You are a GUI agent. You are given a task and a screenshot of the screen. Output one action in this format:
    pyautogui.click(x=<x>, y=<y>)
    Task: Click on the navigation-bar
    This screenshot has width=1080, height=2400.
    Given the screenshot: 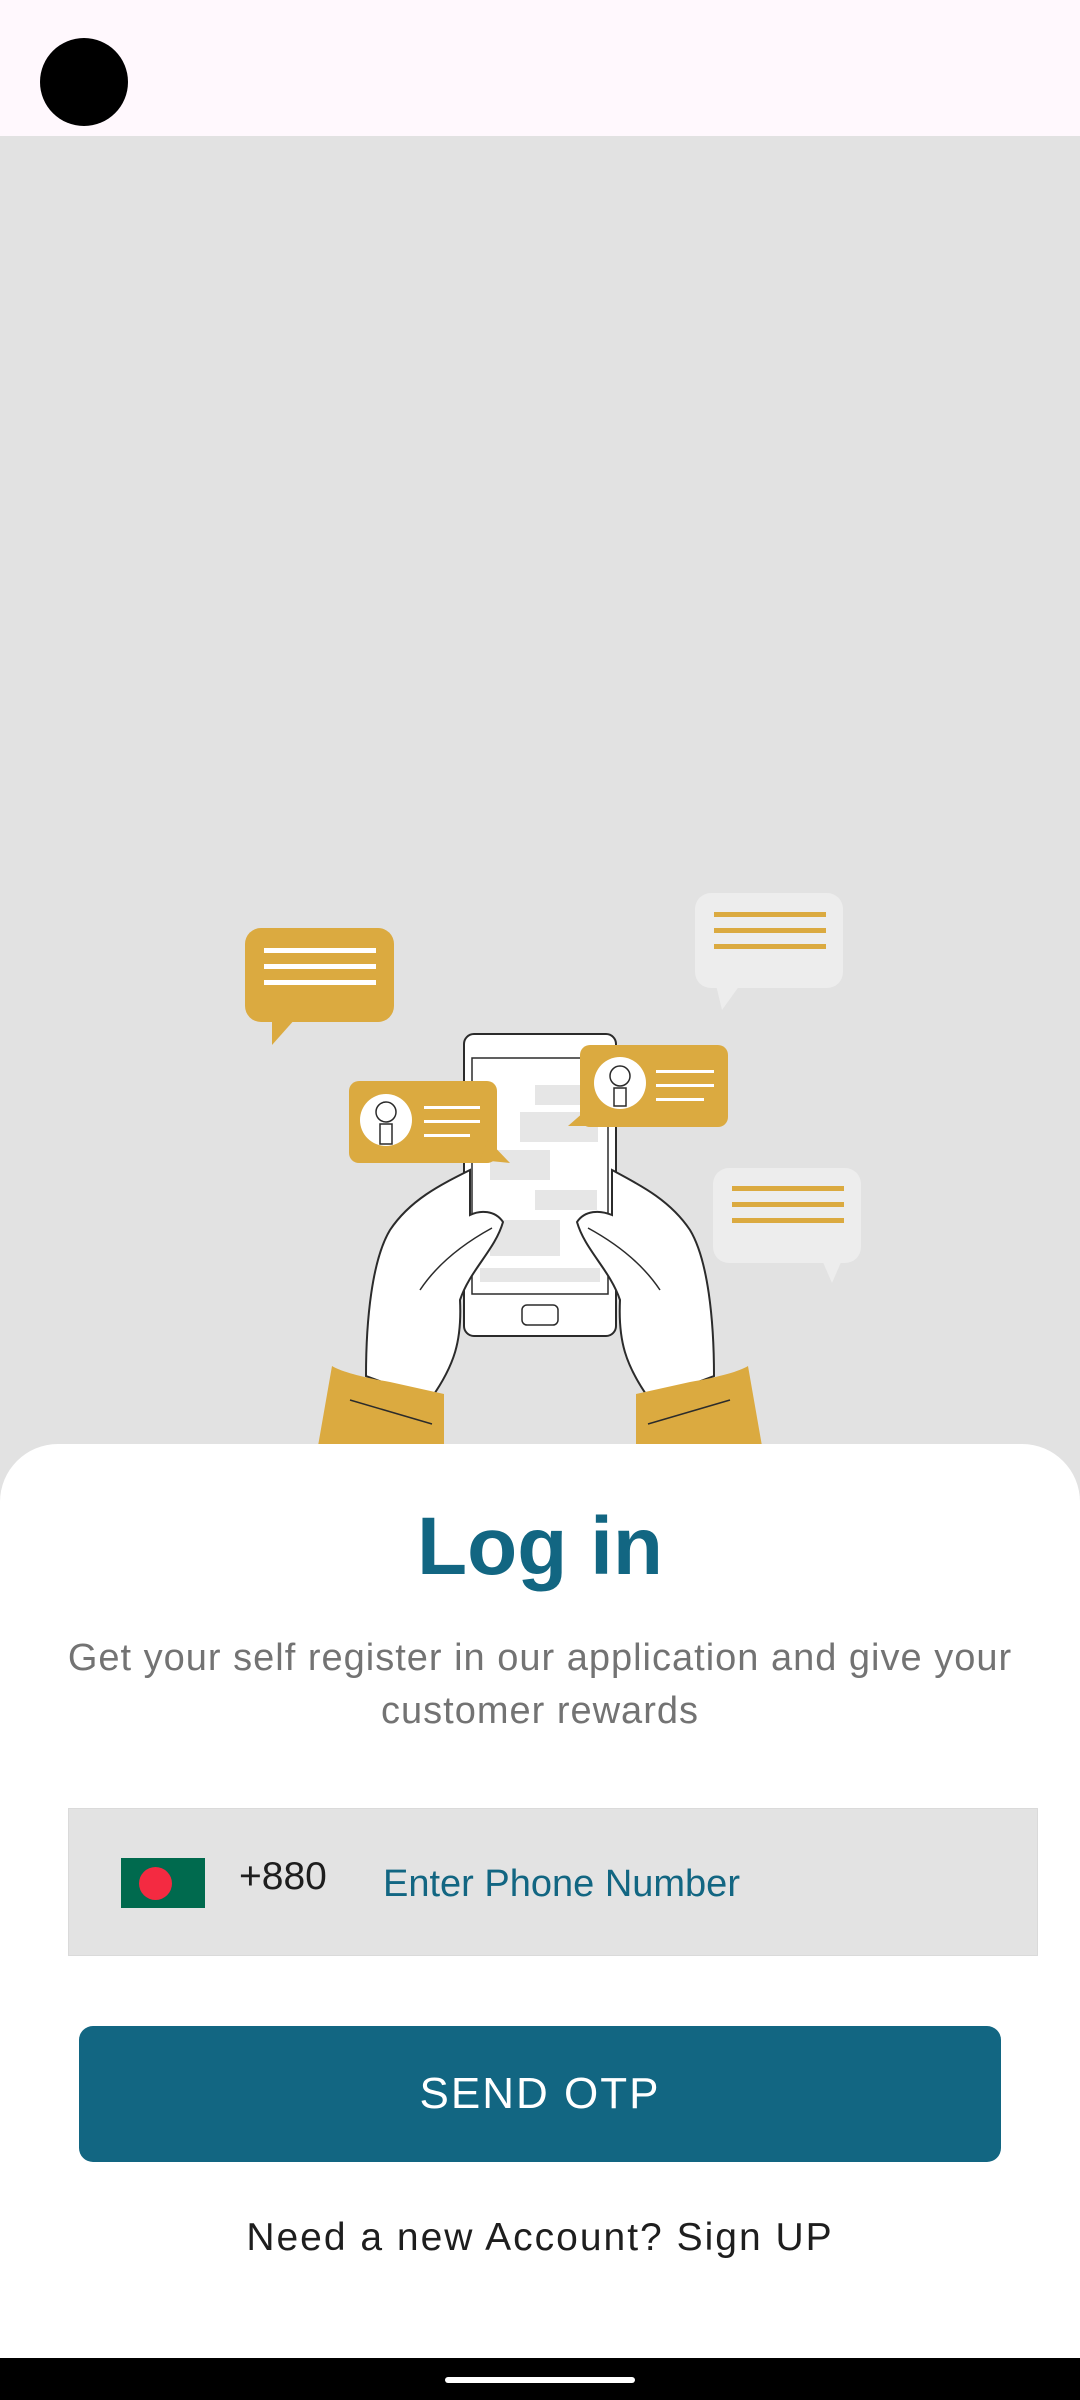 What is the action you would take?
    pyautogui.click(x=540, y=2379)
    